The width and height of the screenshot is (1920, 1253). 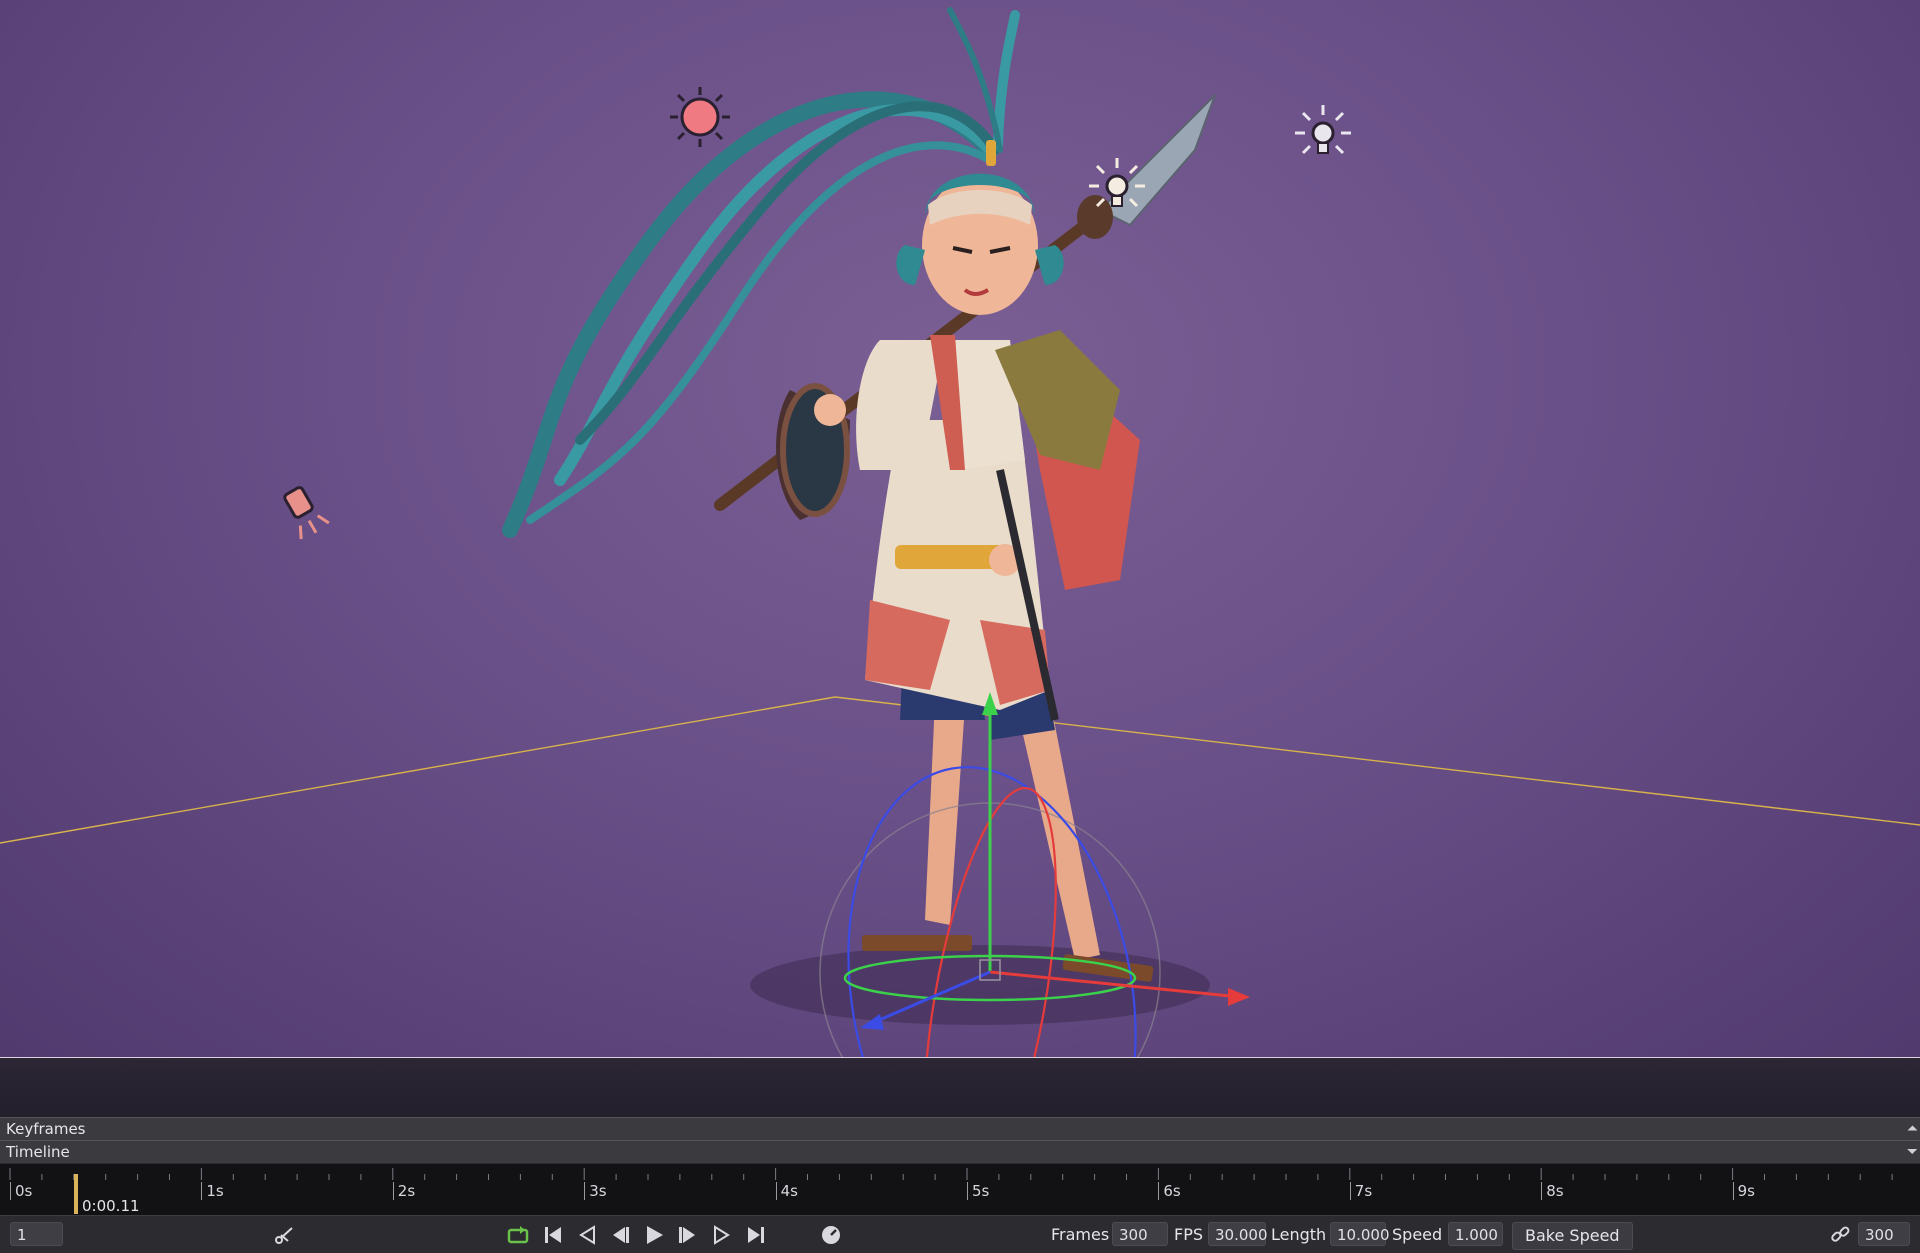 I want to click on ruler-tick-label: 2s, so click(x=403, y=1191).